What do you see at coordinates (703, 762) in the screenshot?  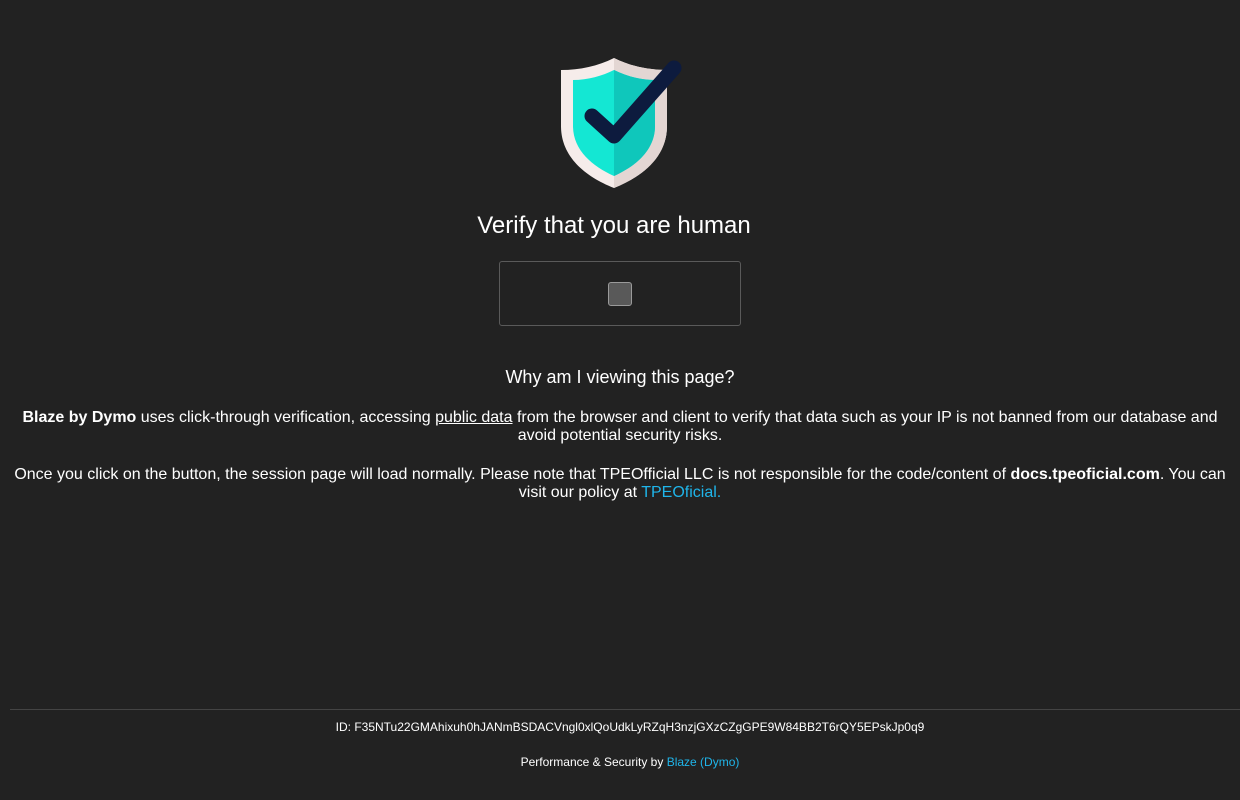 I see `blaze-dymo-link: Blaze (Dymo)` at bounding box center [703, 762].